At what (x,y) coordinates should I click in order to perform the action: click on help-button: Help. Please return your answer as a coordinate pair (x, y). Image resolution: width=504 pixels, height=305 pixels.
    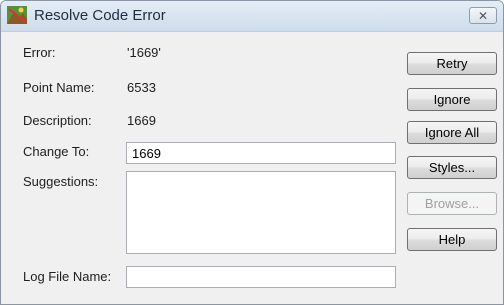
    Looking at the image, I should click on (452, 239).